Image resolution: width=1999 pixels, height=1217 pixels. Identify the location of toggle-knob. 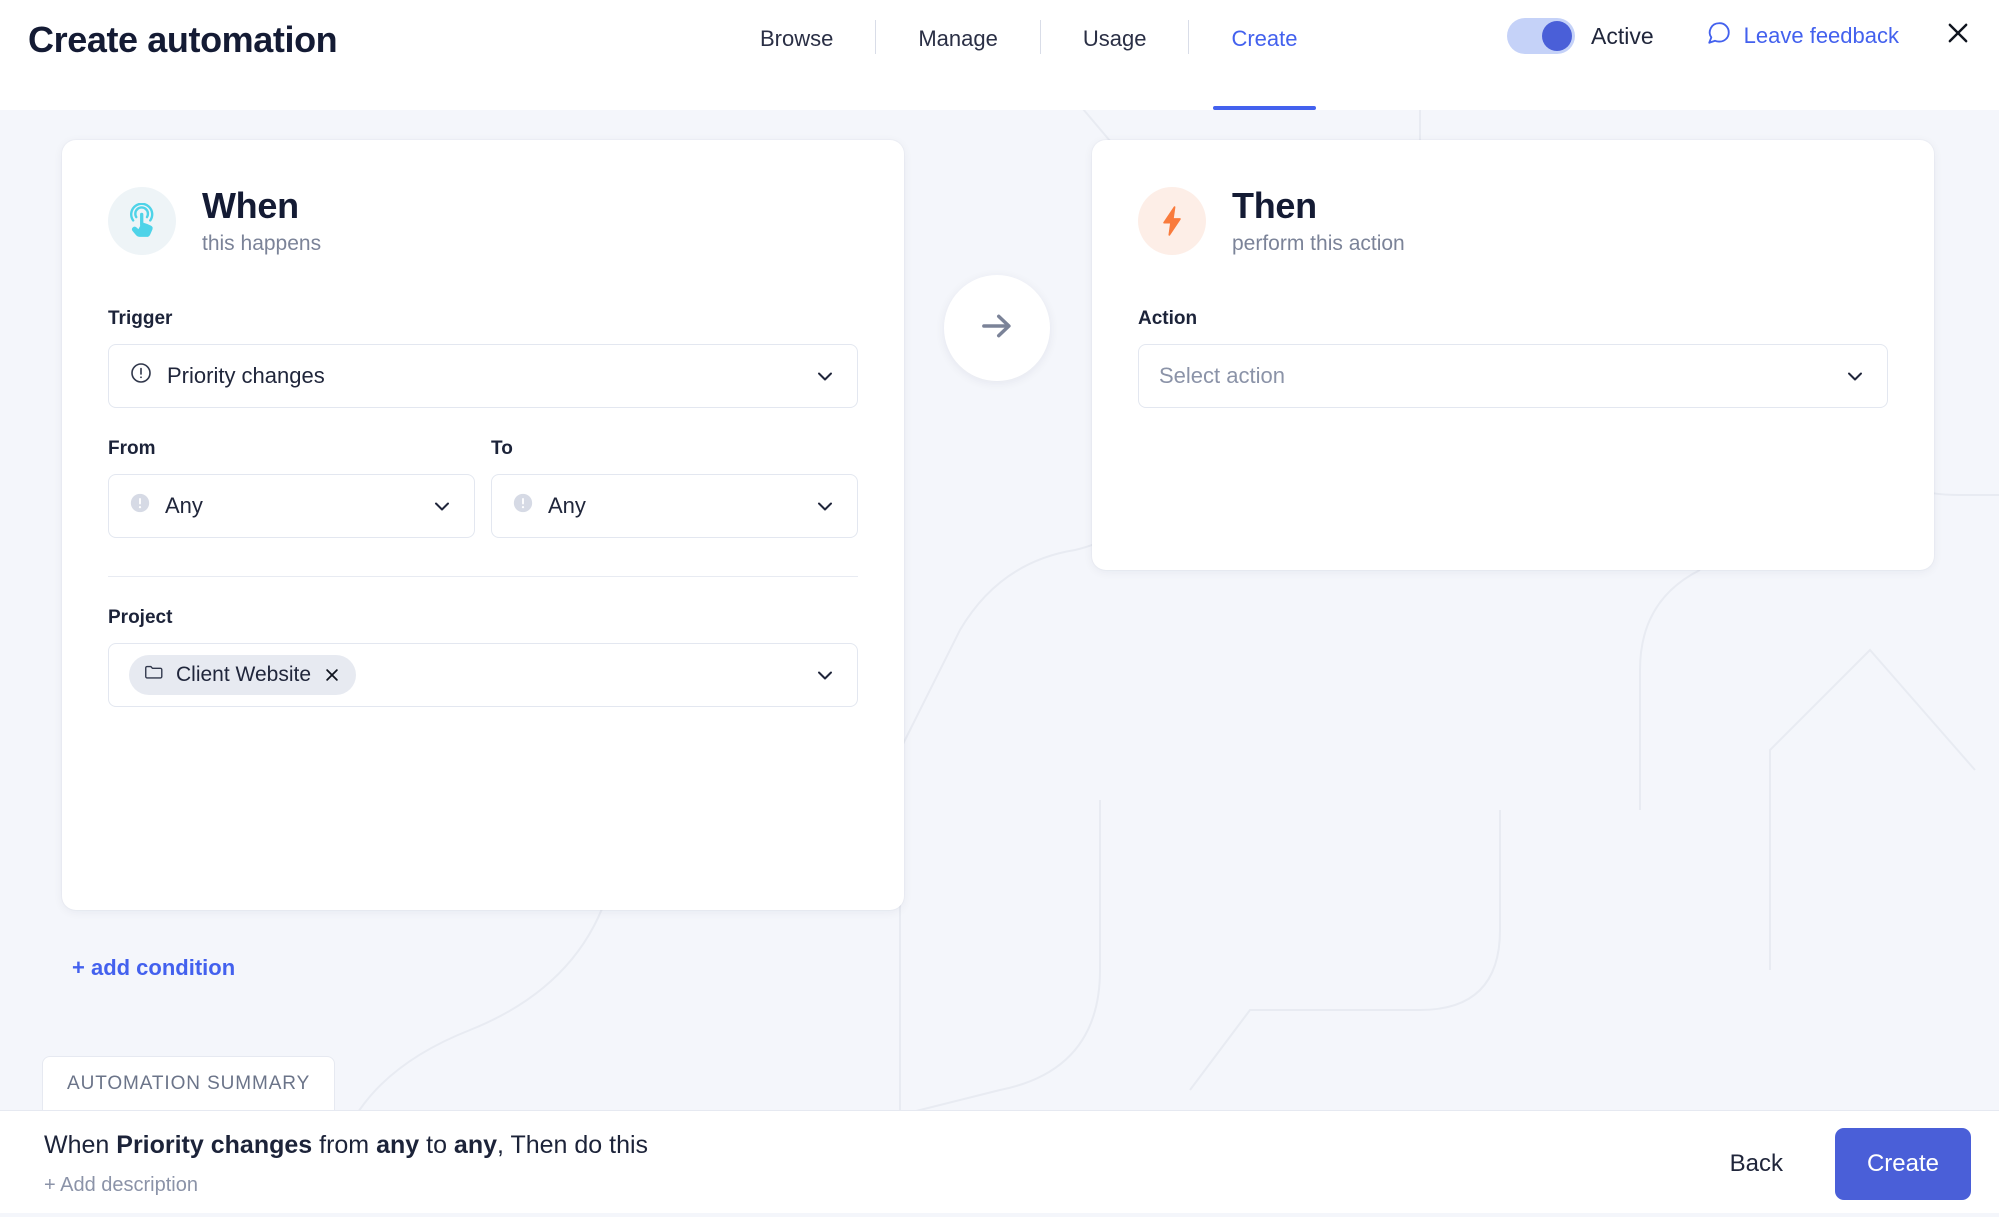
(1557, 36).